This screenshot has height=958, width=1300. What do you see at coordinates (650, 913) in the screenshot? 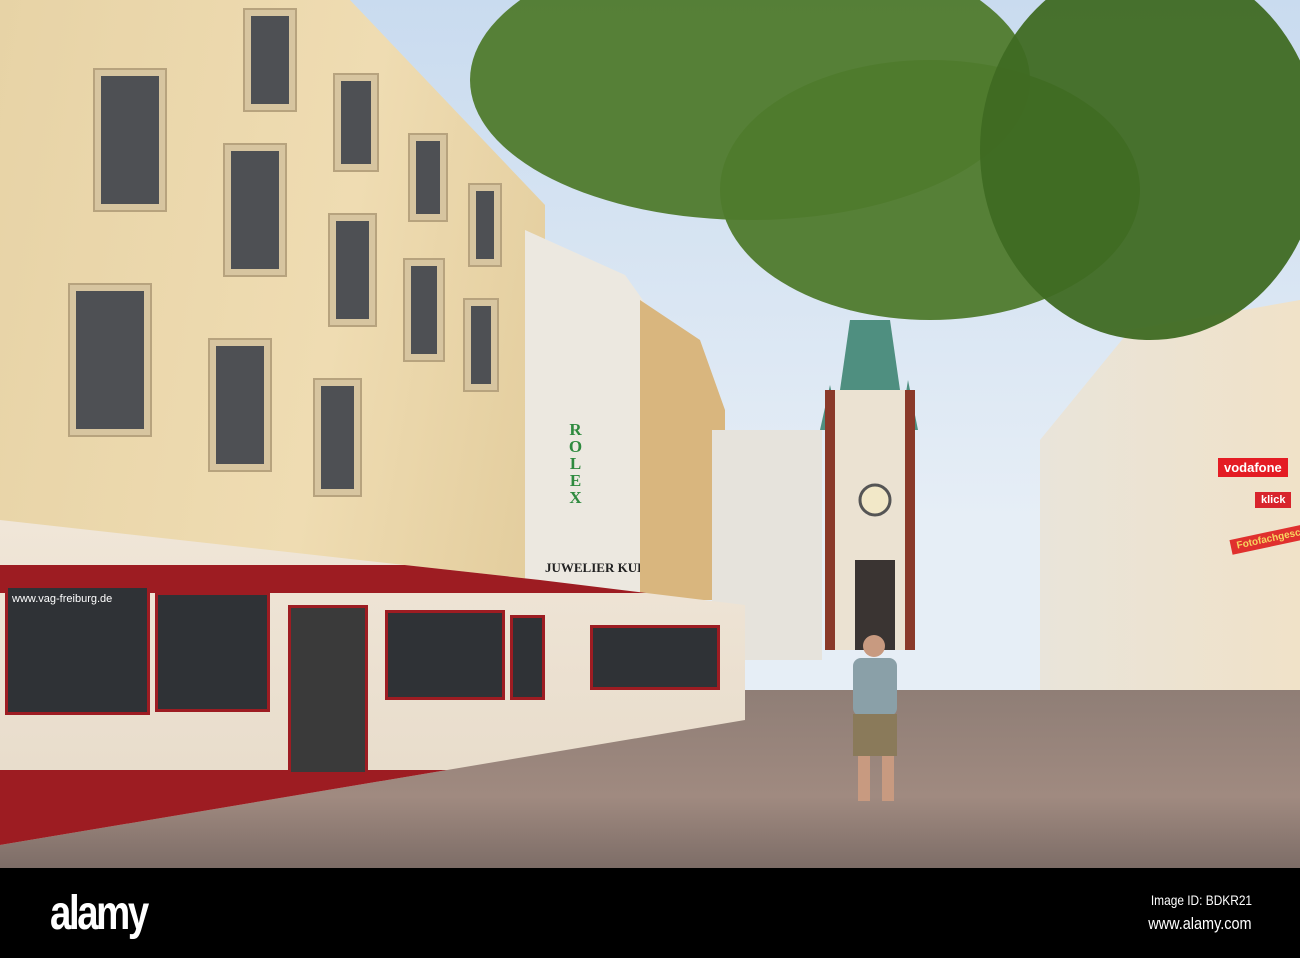
I see `watermark-bar: alamy Image ID: BDKR21 www.alamy.com` at bounding box center [650, 913].